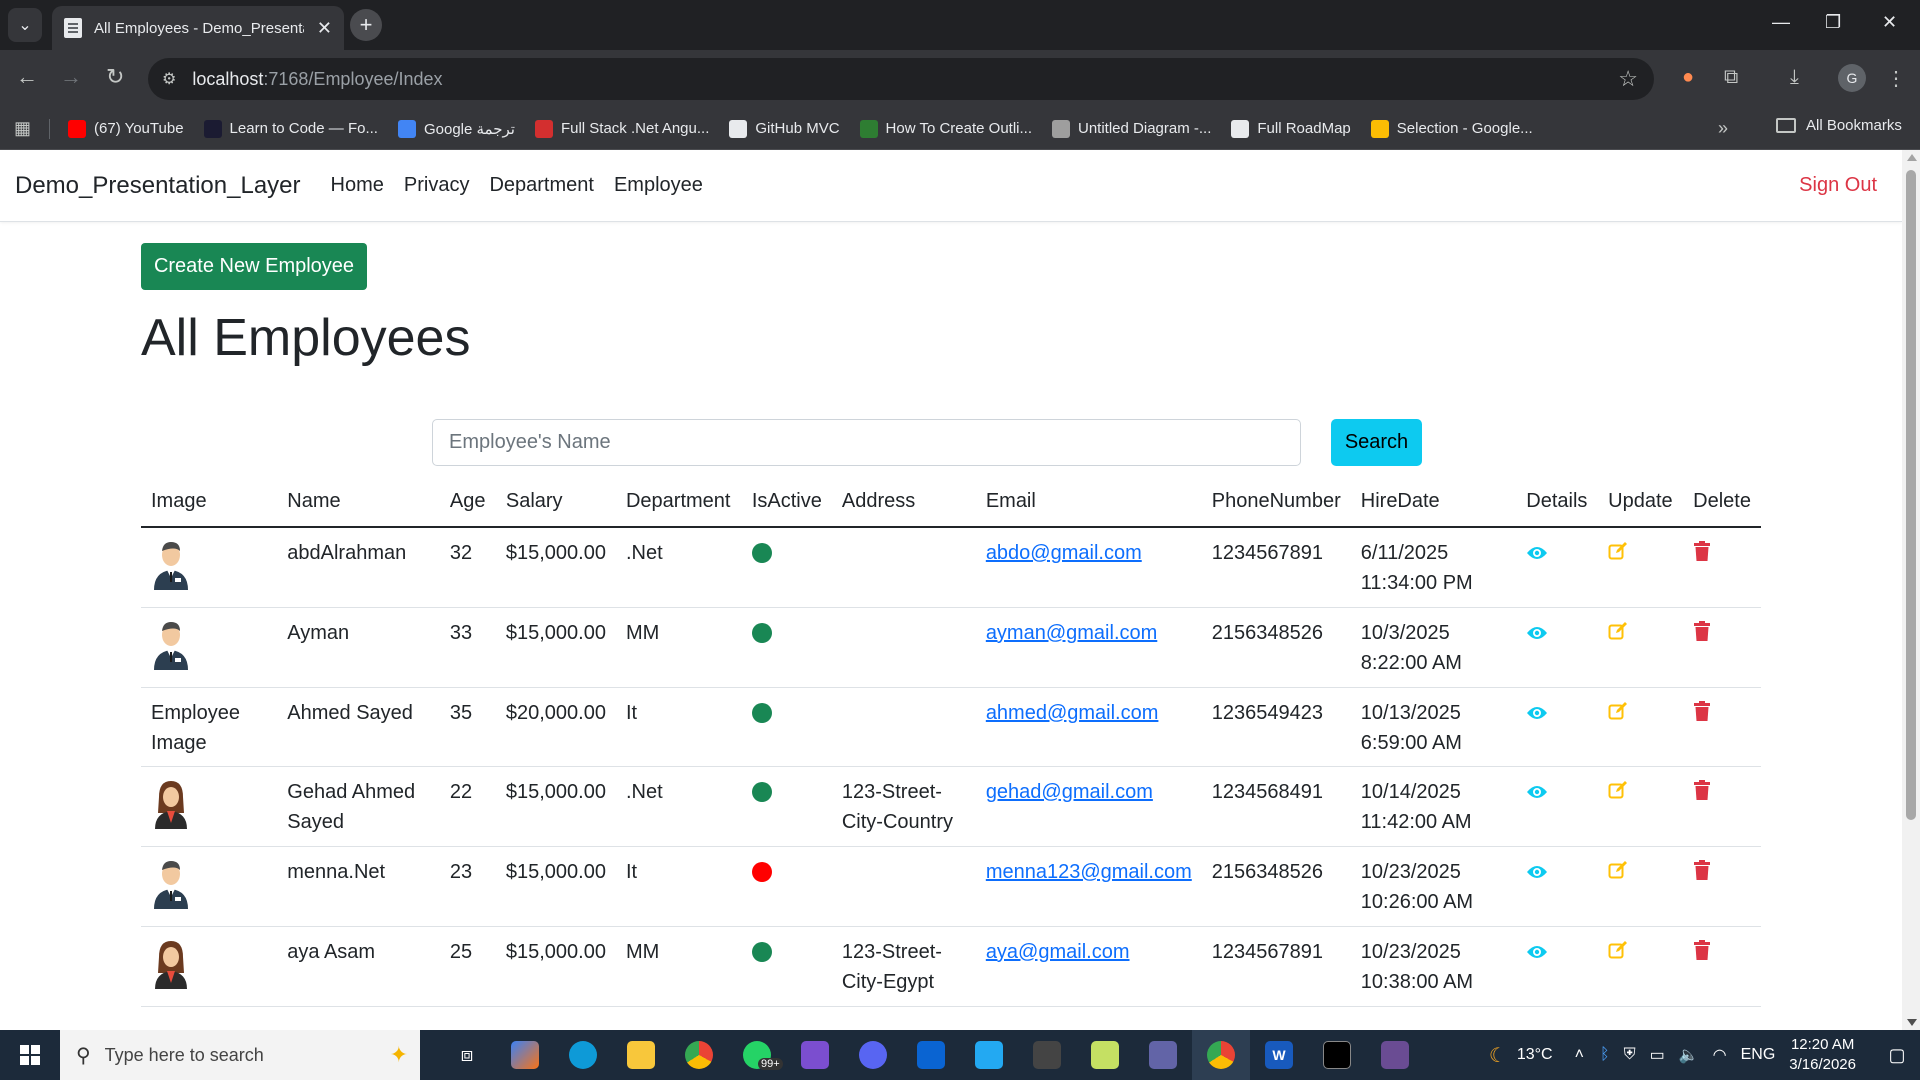 The height and width of the screenshot is (1080, 1920). What do you see at coordinates (437, 185) in the screenshot?
I see `nav-privacy: Privacy` at bounding box center [437, 185].